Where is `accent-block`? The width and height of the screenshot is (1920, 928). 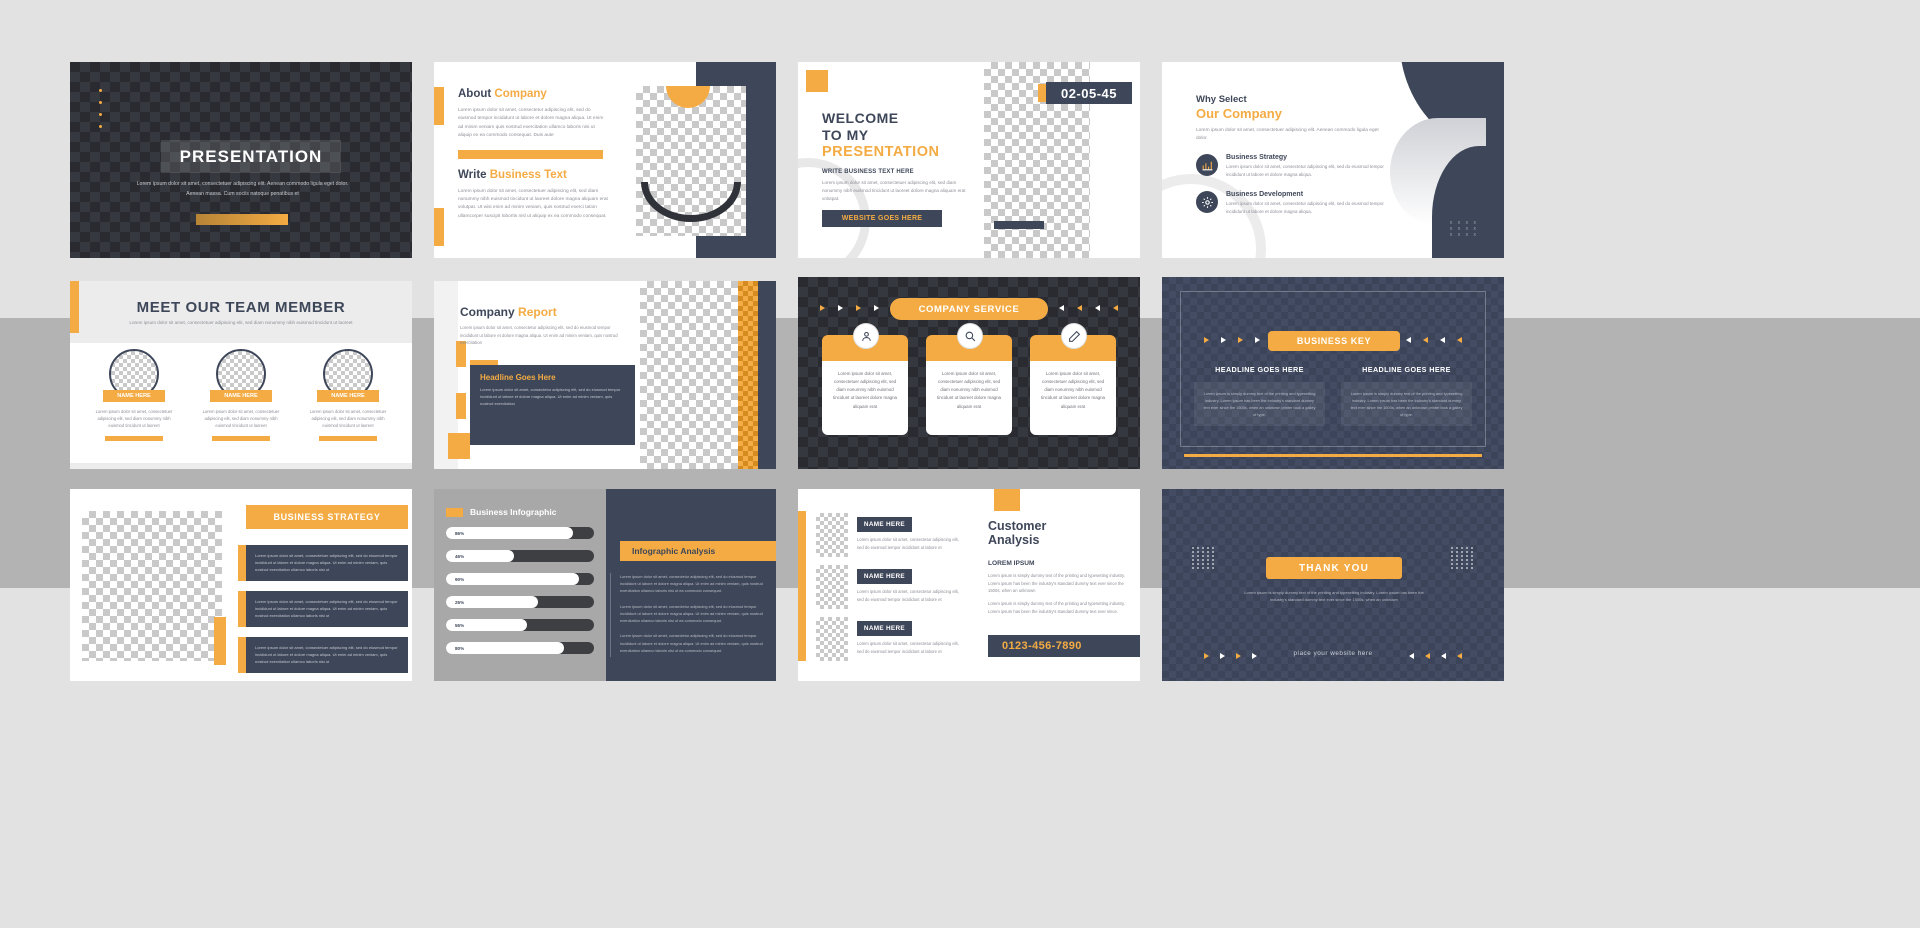
accent-block is located at coordinates (220, 641).